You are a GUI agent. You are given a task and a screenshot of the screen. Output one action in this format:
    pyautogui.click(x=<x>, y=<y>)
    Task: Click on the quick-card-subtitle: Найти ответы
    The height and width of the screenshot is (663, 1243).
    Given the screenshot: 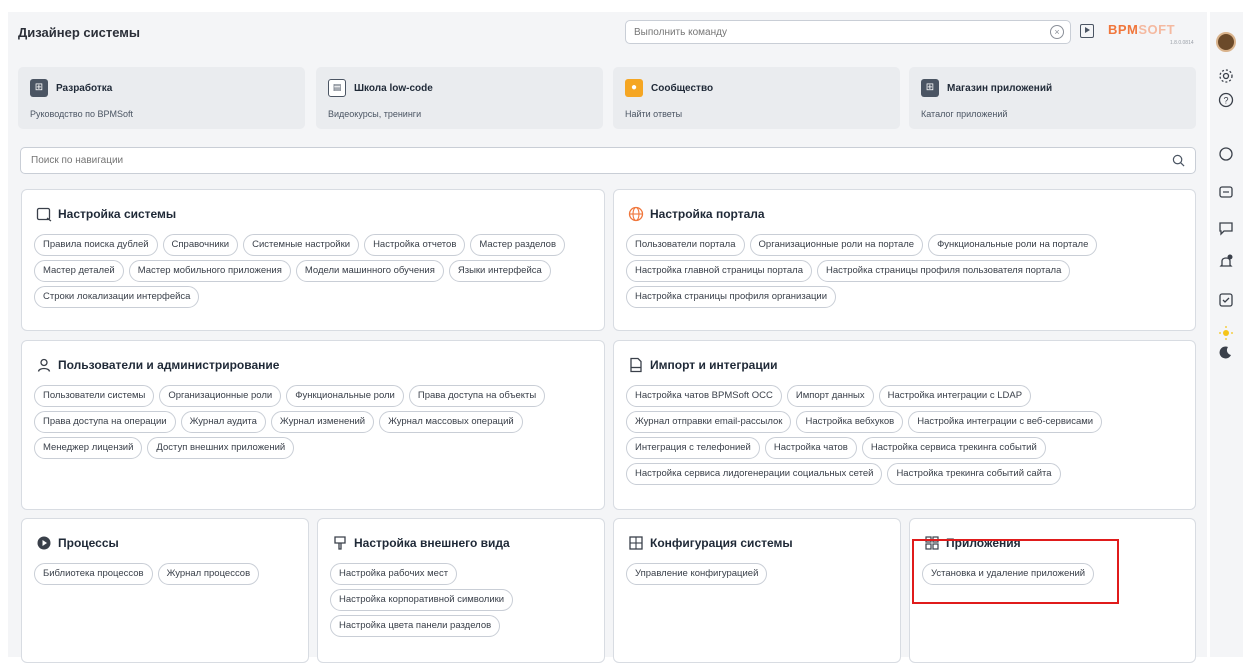 What is the action you would take?
    pyautogui.click(x=654, y=114)
    